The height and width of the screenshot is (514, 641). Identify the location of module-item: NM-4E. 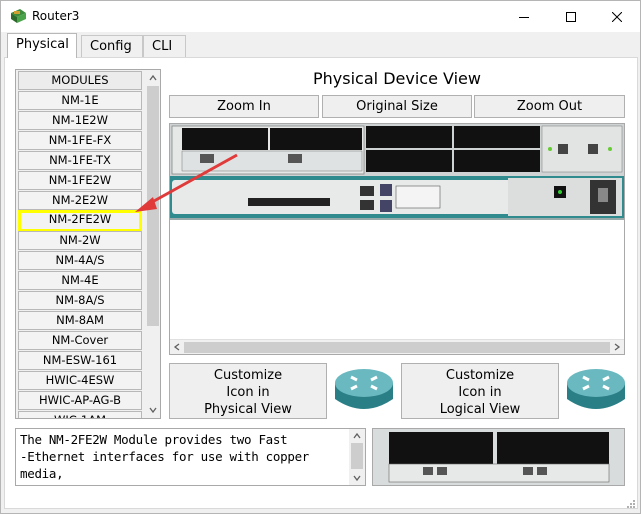
(80, 280).